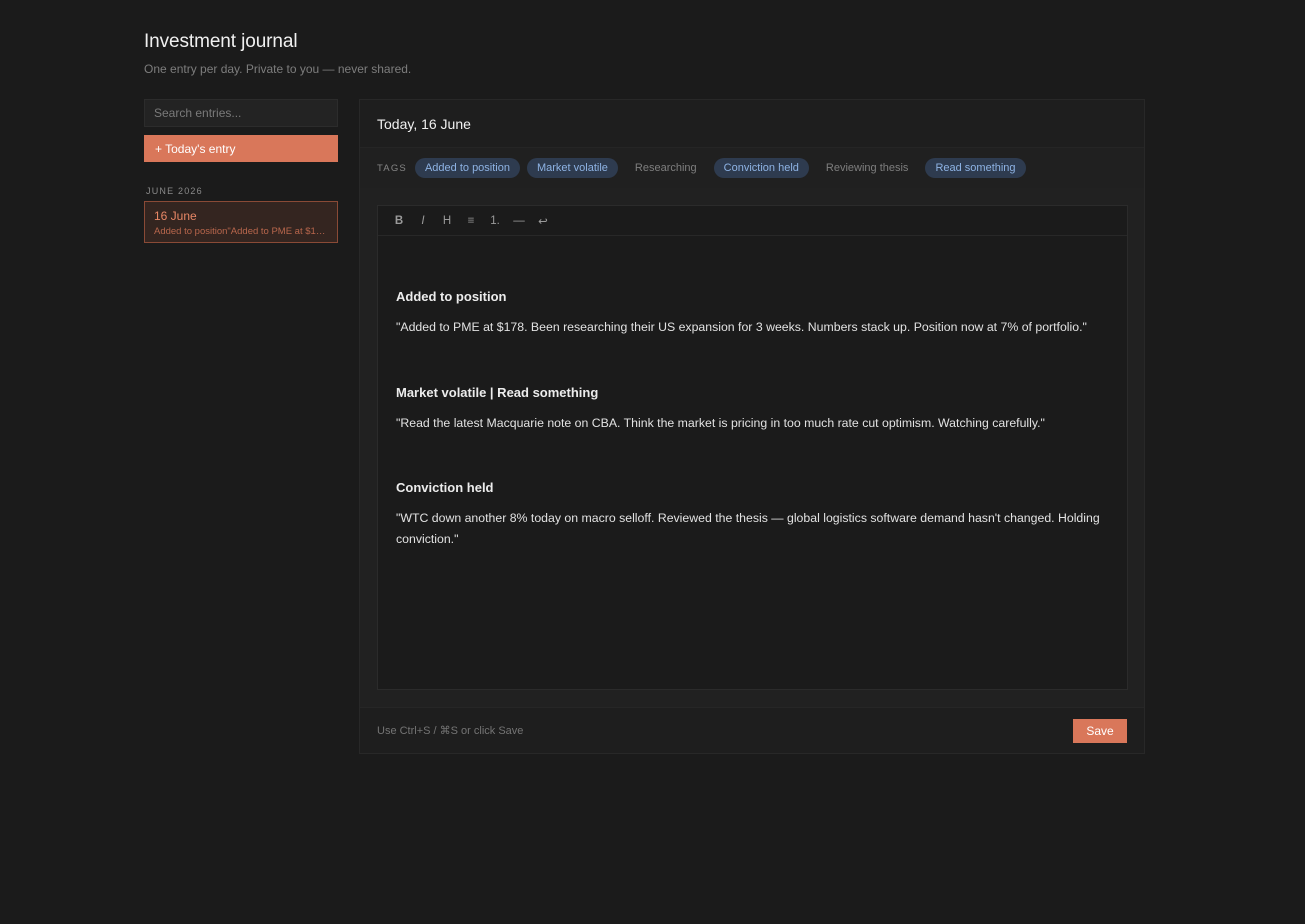 The width and height of the screenshot is (1305, 924). I want to click on todays-entry-button: + Today's entry, so click(241, 148).